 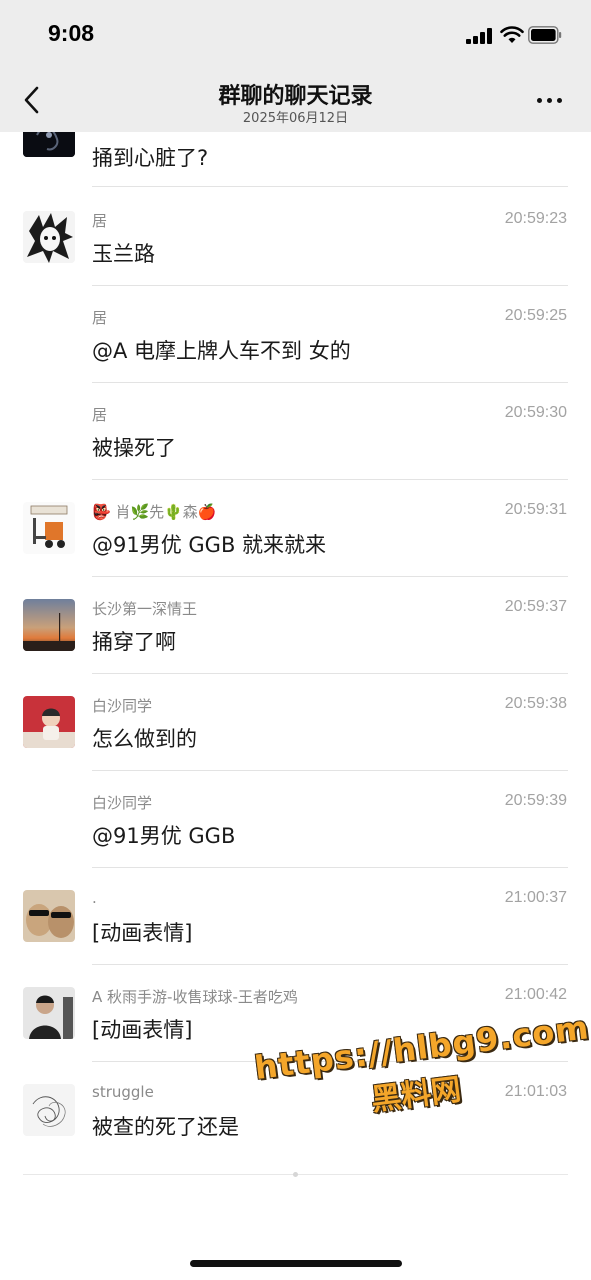 I want to click on wifi-icon, so click(x=512, y=34).